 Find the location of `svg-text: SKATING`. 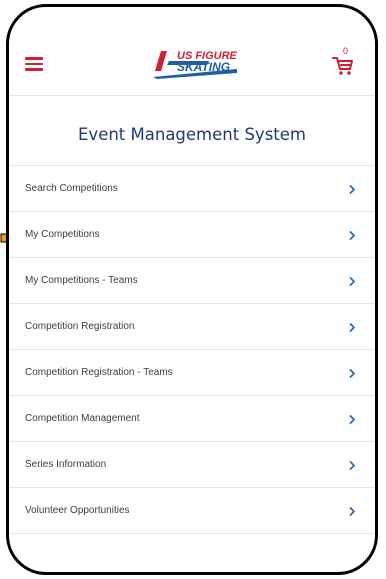

svg-text: SKATING is located at coordinates (203, 67).